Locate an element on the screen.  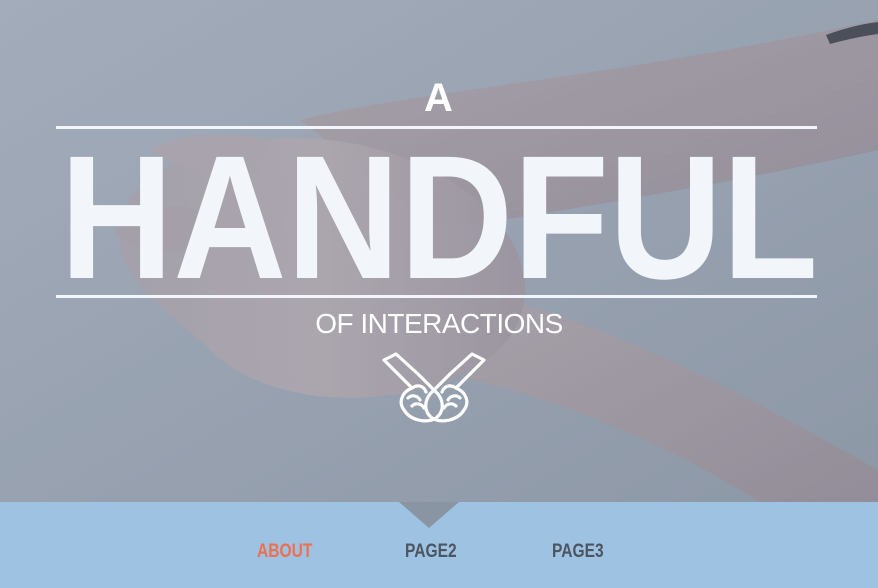
nav-active-indicator is located at coordinates (429, 515).